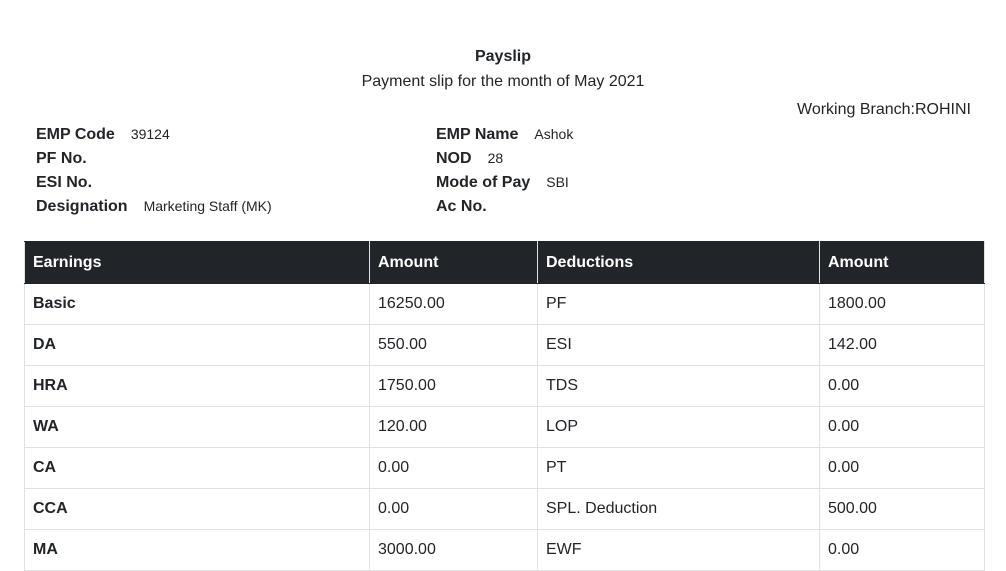 This screenshot has width=1006, height=571. What do you see at coordinates (154, 183) in the screenshot?
I see `esi-no-row: ESI No.` at bounding box center [154, 183].